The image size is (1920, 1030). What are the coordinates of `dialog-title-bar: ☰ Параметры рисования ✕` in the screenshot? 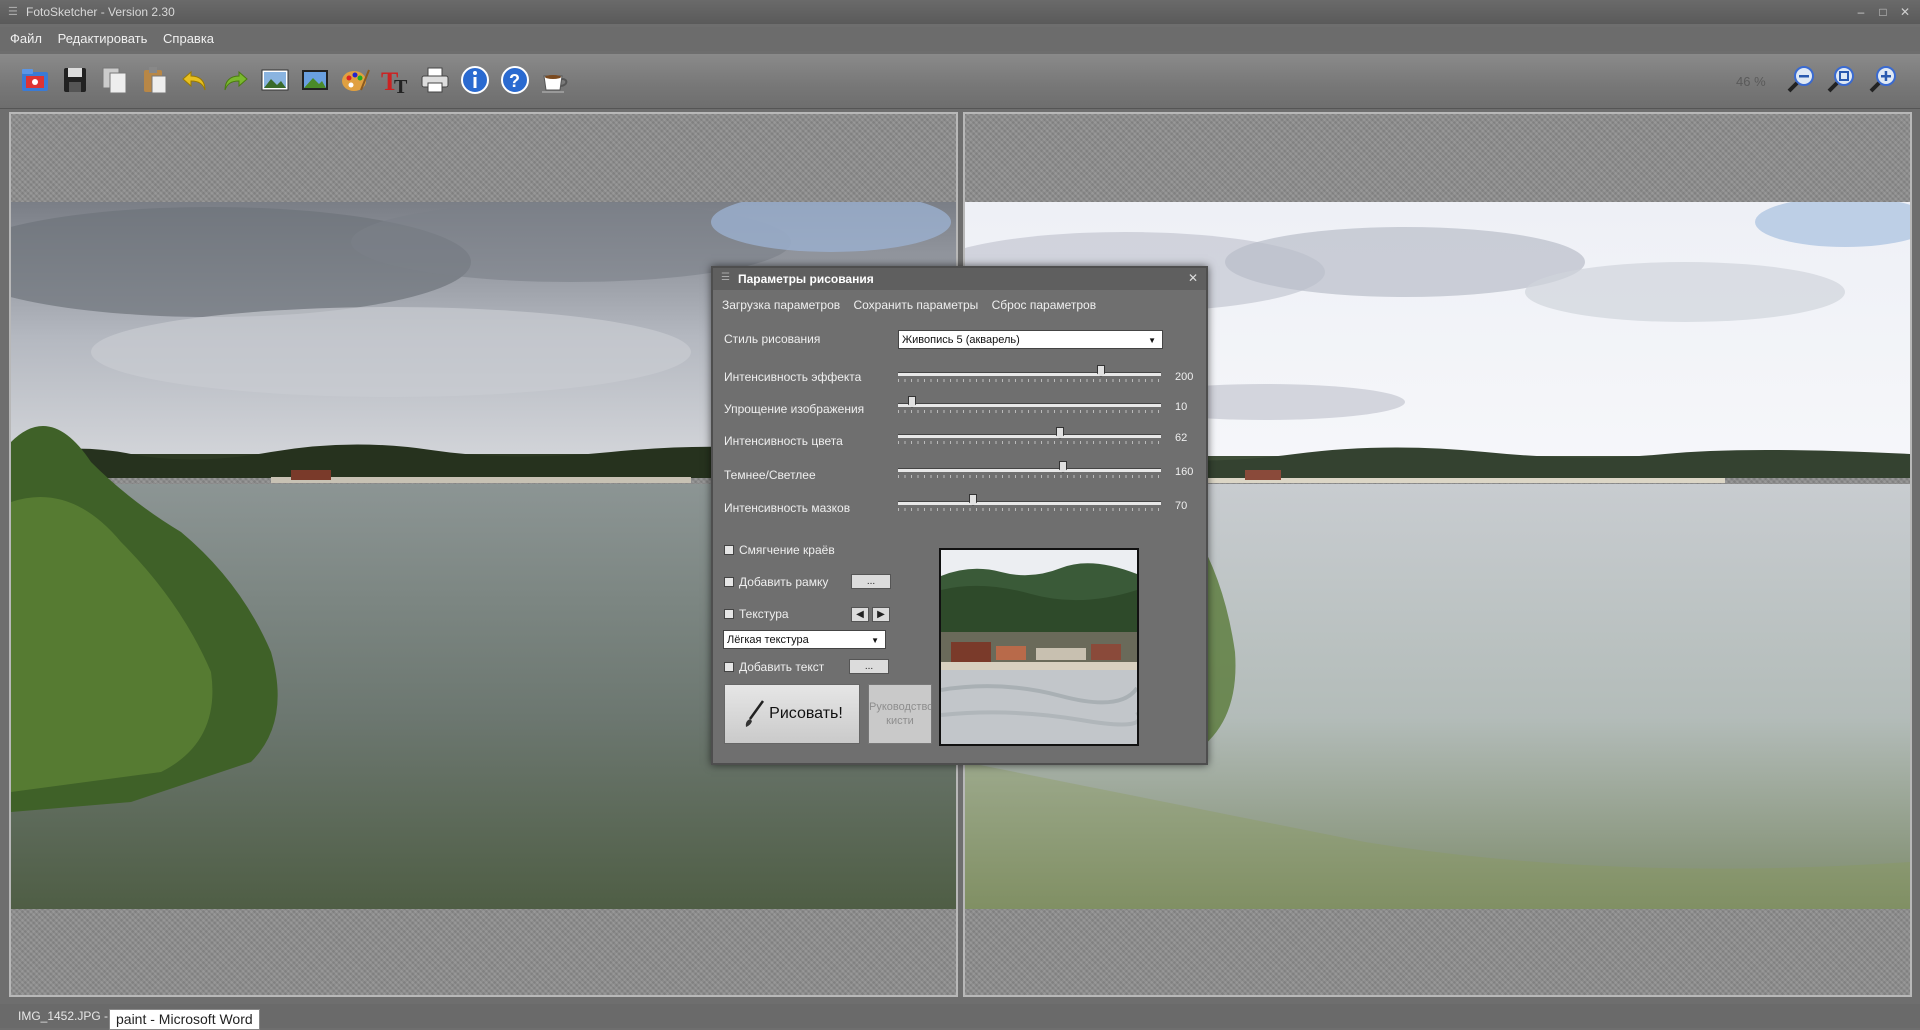 It's located at (959, 279).